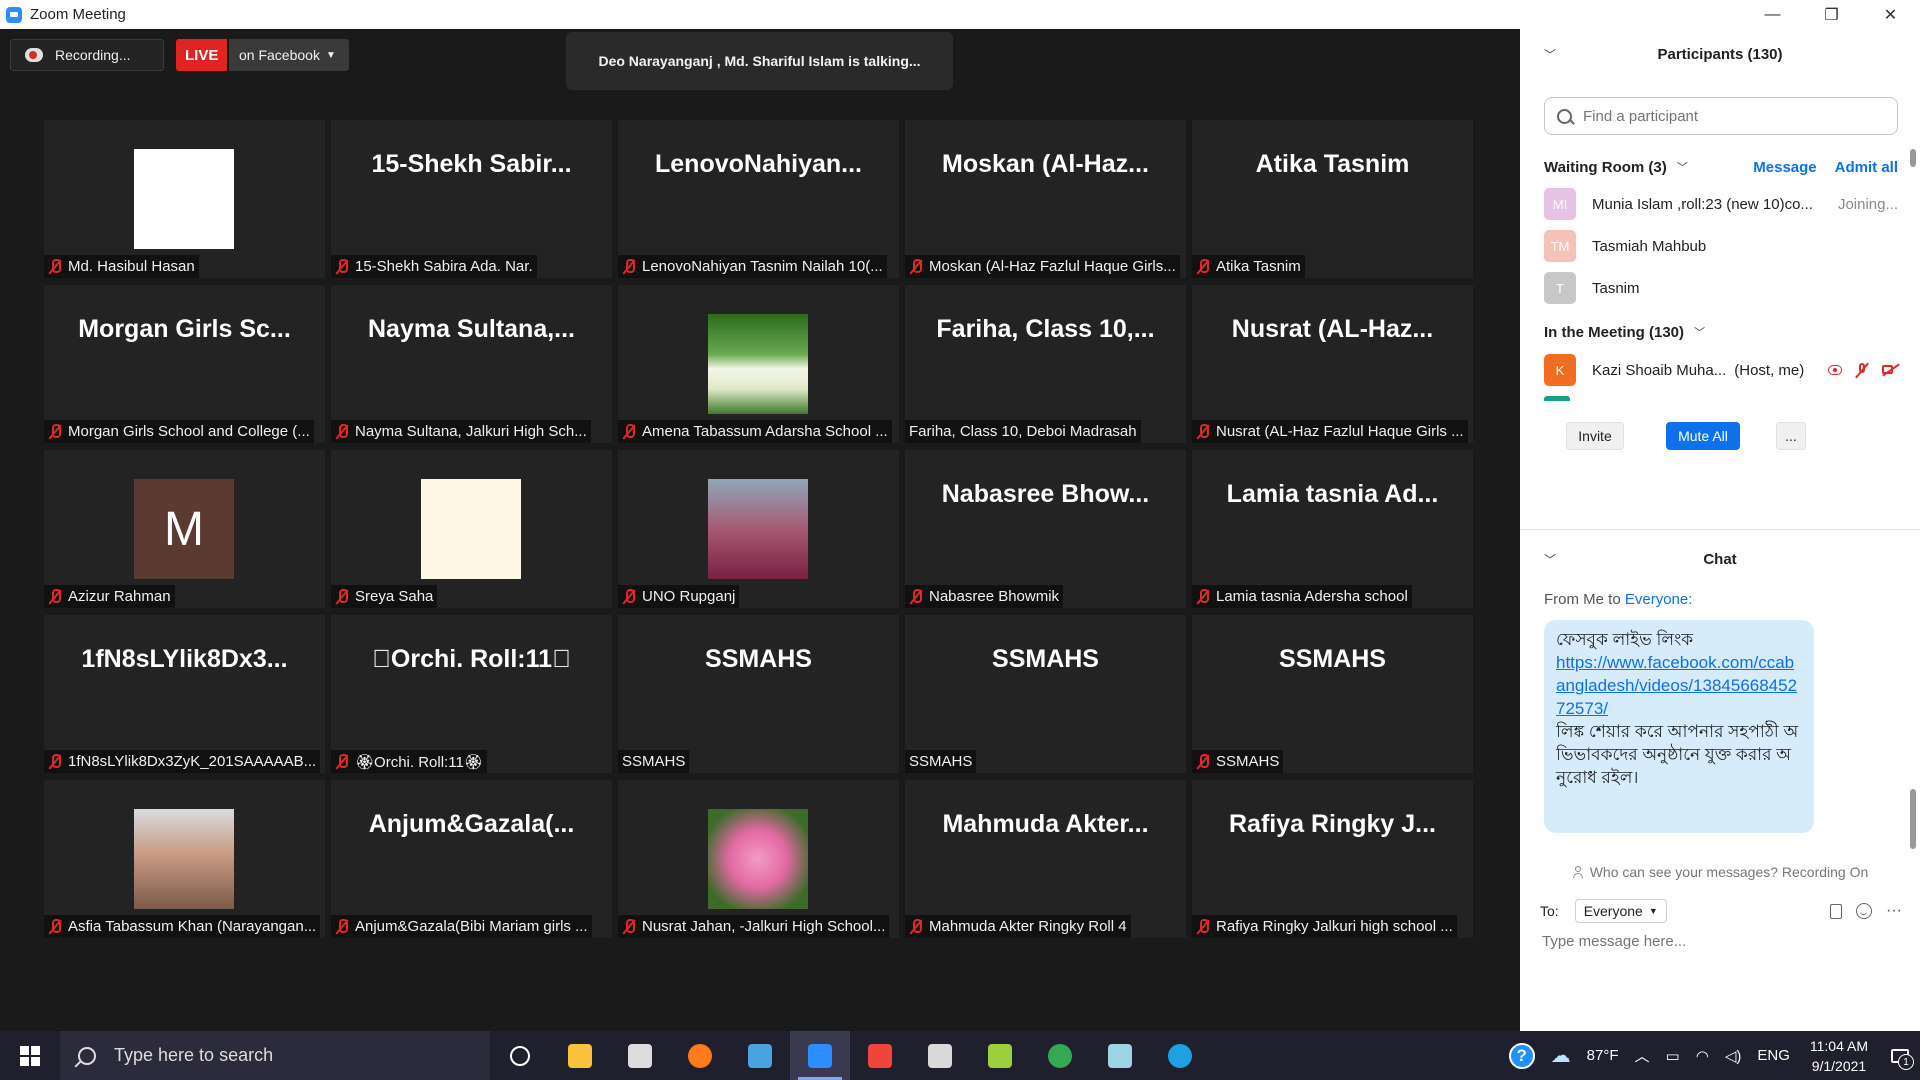 The width and height of the screenshot is (1920, 1080). What do you see at coordinates (1721, 370) in the screenshot?
I see `host-participant-row: K Kazi Shoaib Muha... (Host, me)` at bounding box center [1721, 370].